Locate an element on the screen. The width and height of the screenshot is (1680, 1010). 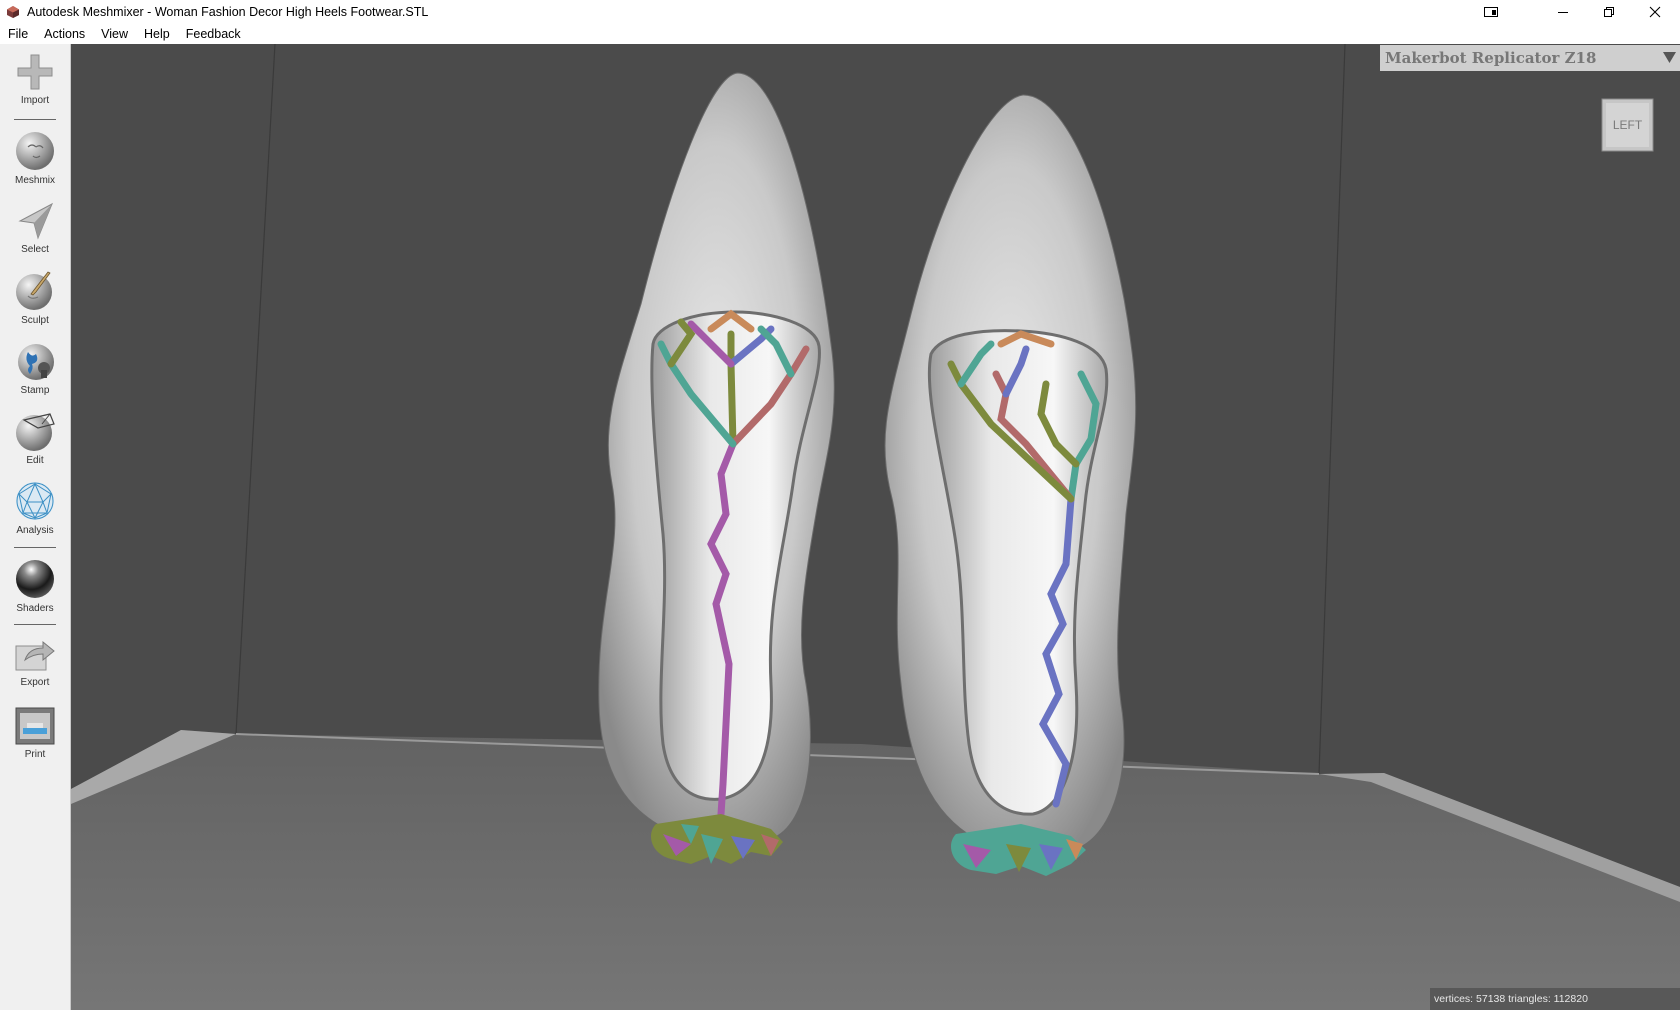
meshmix-face-icon is located at coordinates (35, 151).